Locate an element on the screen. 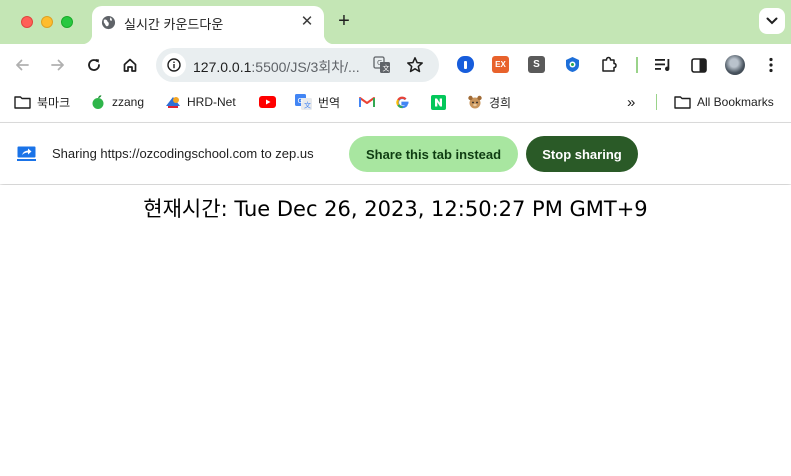 Image resolution: width=791 pixels, height=476 pixels. bookmark-star-button is located at coordinates (415, 65).